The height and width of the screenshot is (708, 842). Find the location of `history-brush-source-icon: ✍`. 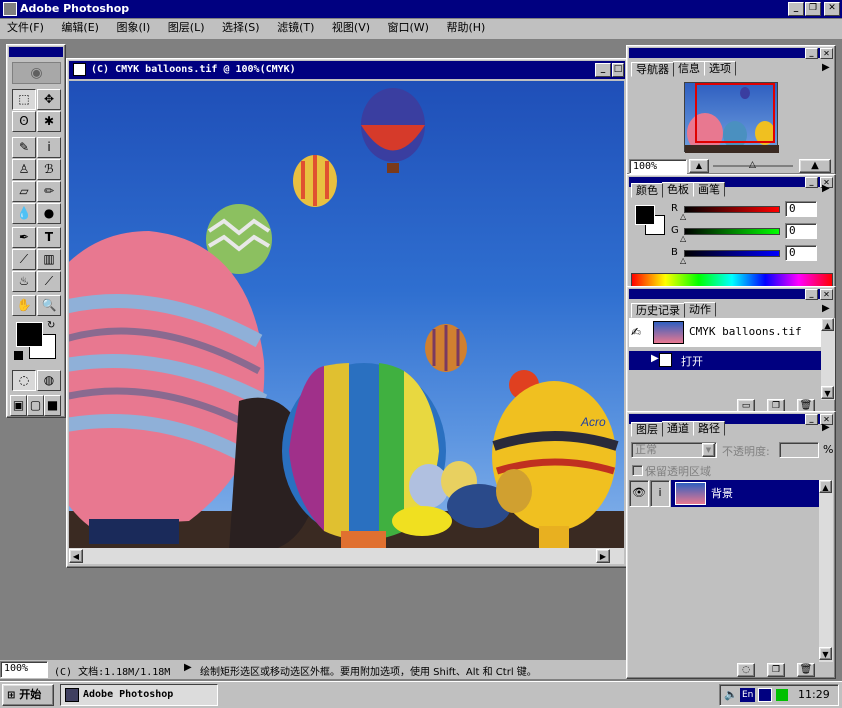

history-brush-source-icon: ✍ is located at coordinates (636, 332).